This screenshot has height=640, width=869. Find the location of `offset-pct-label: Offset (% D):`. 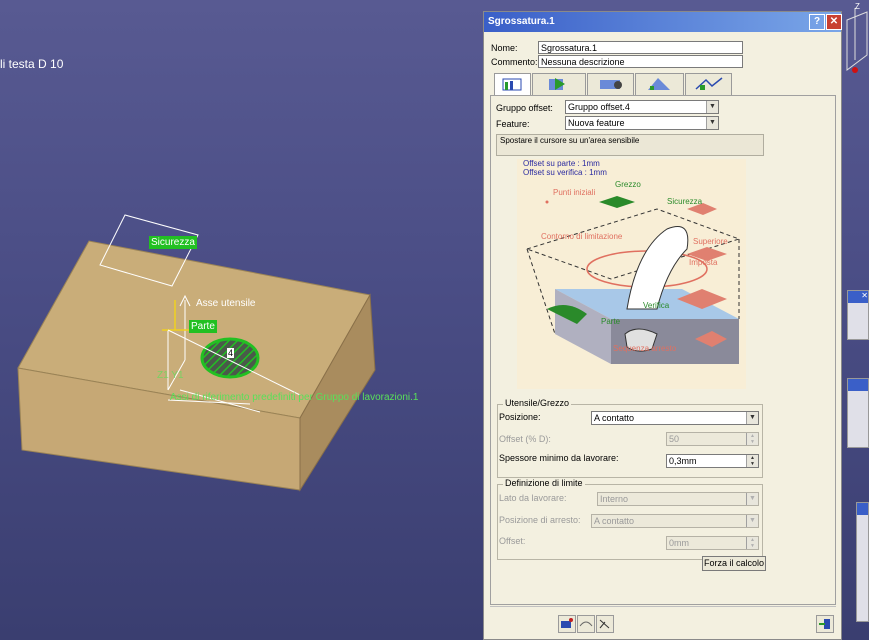

offset-pct-label: Offset (% D): is located at coordinates (525, 439).